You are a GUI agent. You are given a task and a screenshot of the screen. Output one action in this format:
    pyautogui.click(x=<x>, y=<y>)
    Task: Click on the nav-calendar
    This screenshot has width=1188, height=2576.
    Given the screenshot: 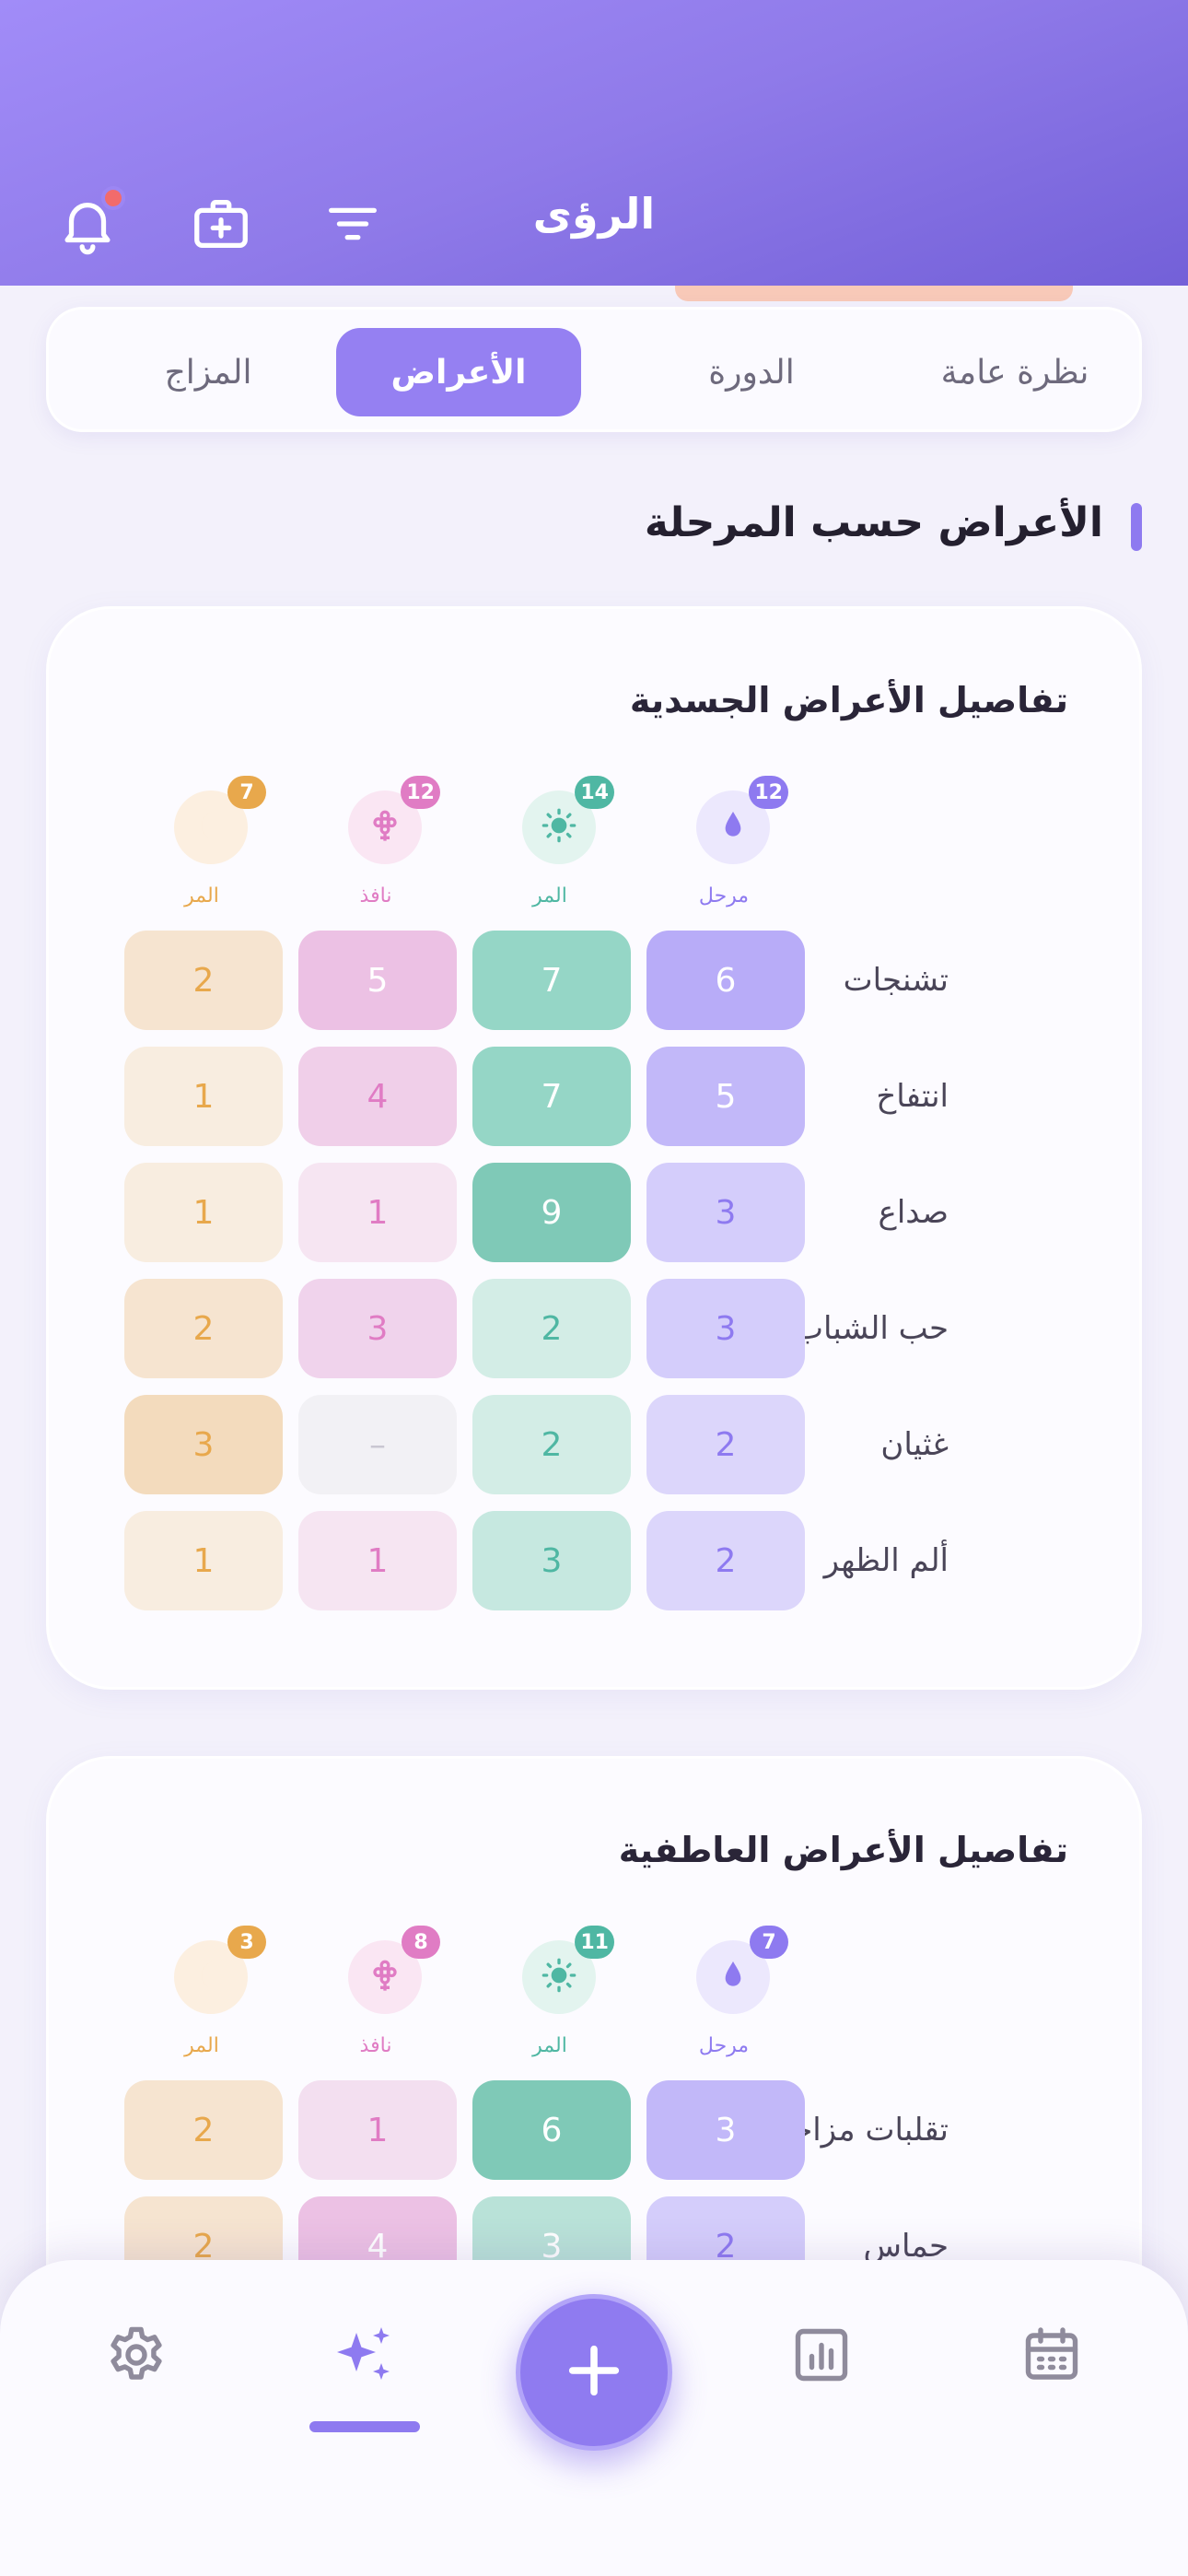 What is the action you would take?
    pyautogui.click(x=1052, y=2357)
    